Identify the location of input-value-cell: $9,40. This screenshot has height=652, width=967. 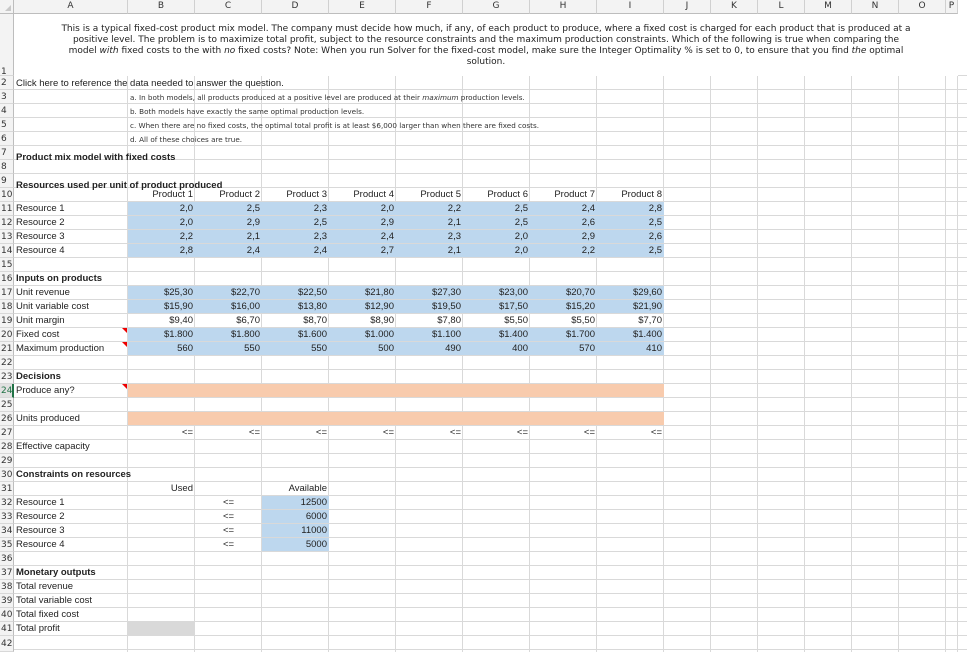
(161, 320).